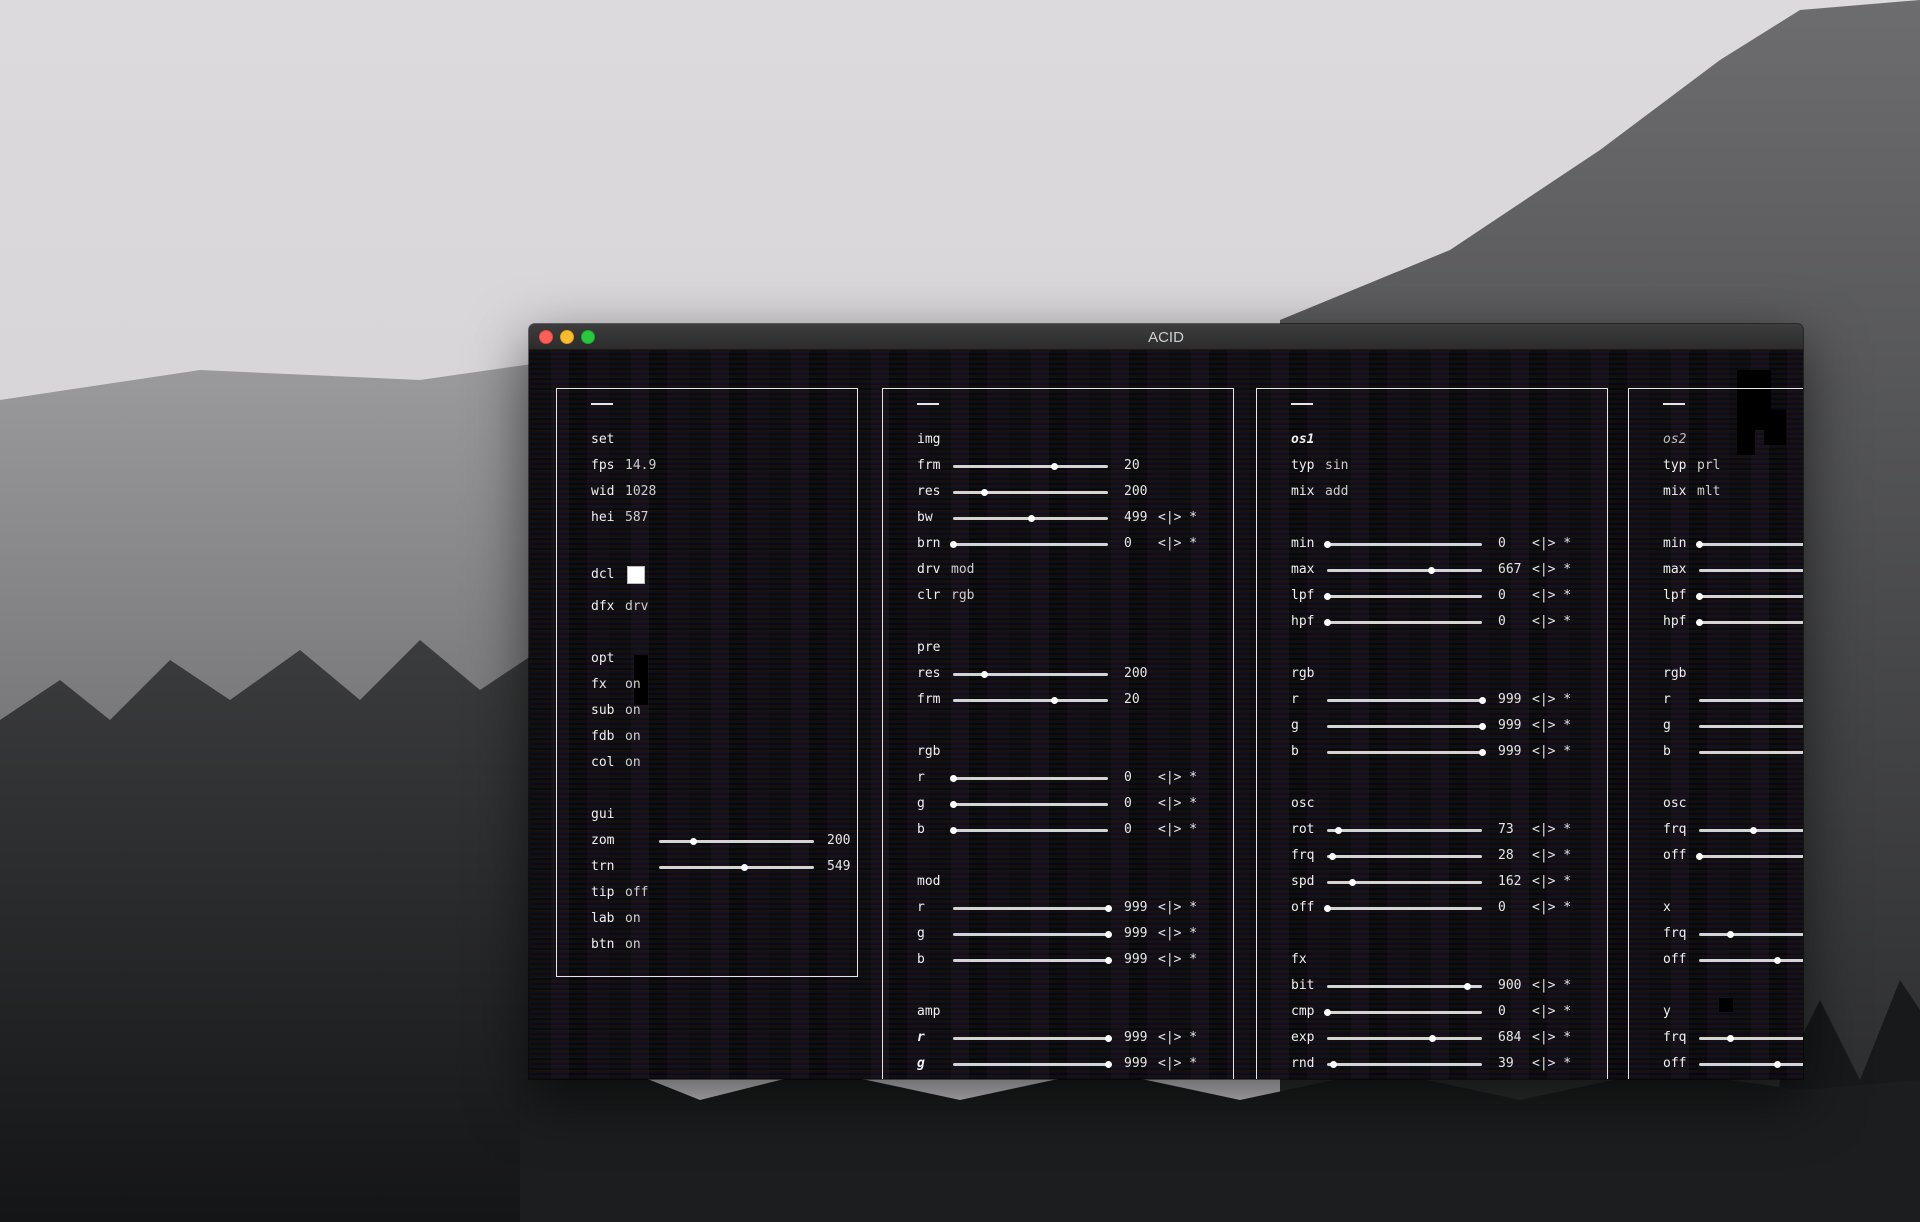 This screenshot has width=1920, height=1222. Describe the element at coordinates (640, 465) in the screenshot. I see `control-value: 14.9` at that location.